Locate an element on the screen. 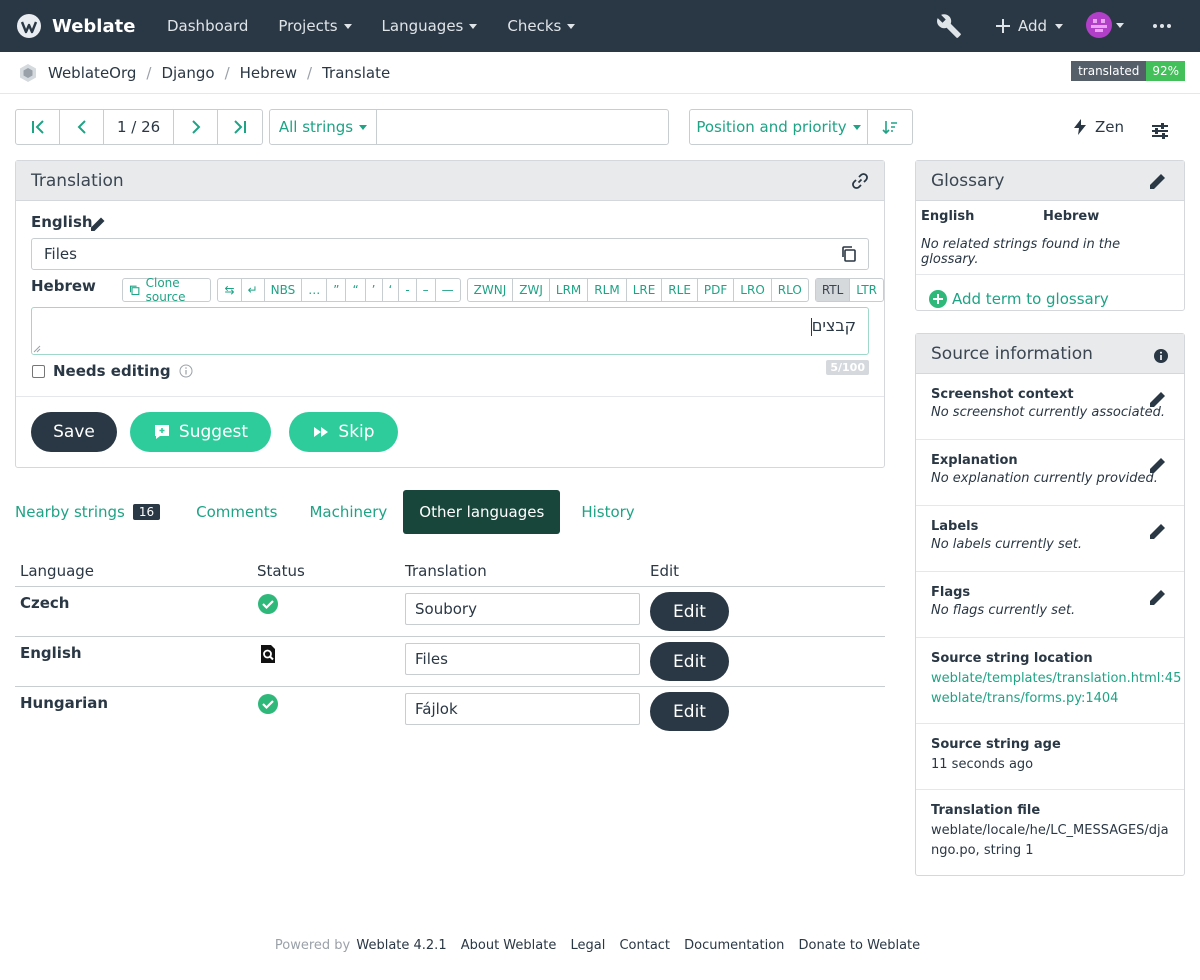 The height and width of the screenshot is (980, 1200). breadcrumb-project: Django is located at coordinates (187, 73).